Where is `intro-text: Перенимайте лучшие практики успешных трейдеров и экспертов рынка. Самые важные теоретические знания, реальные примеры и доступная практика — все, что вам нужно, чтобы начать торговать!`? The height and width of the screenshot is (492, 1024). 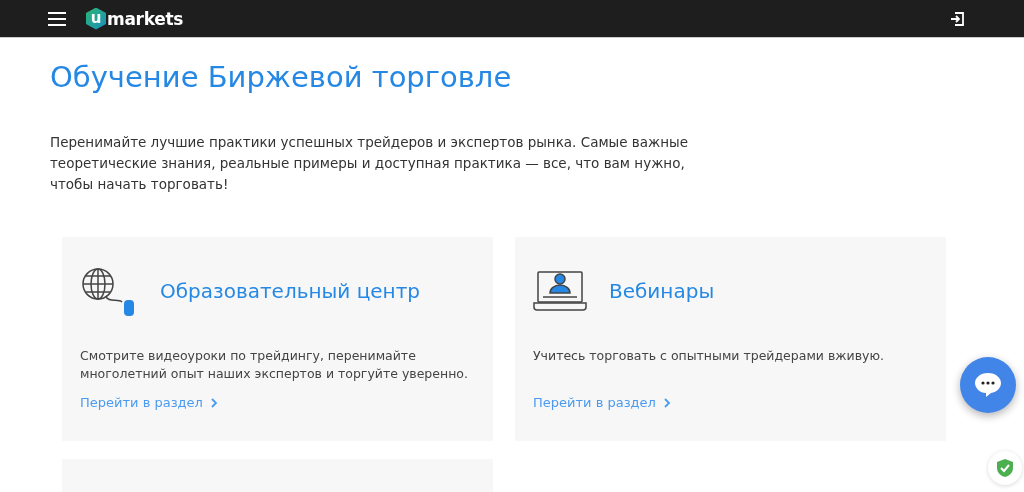
intro-text: Перенимайте лучшие практики успешных трейдеров и экспертов рынка. Самые важные теоретические знания, реальные примеры и доступная практика — все, что вам нужно, чтобы начать торговать! is located at coordinates (370, 163).